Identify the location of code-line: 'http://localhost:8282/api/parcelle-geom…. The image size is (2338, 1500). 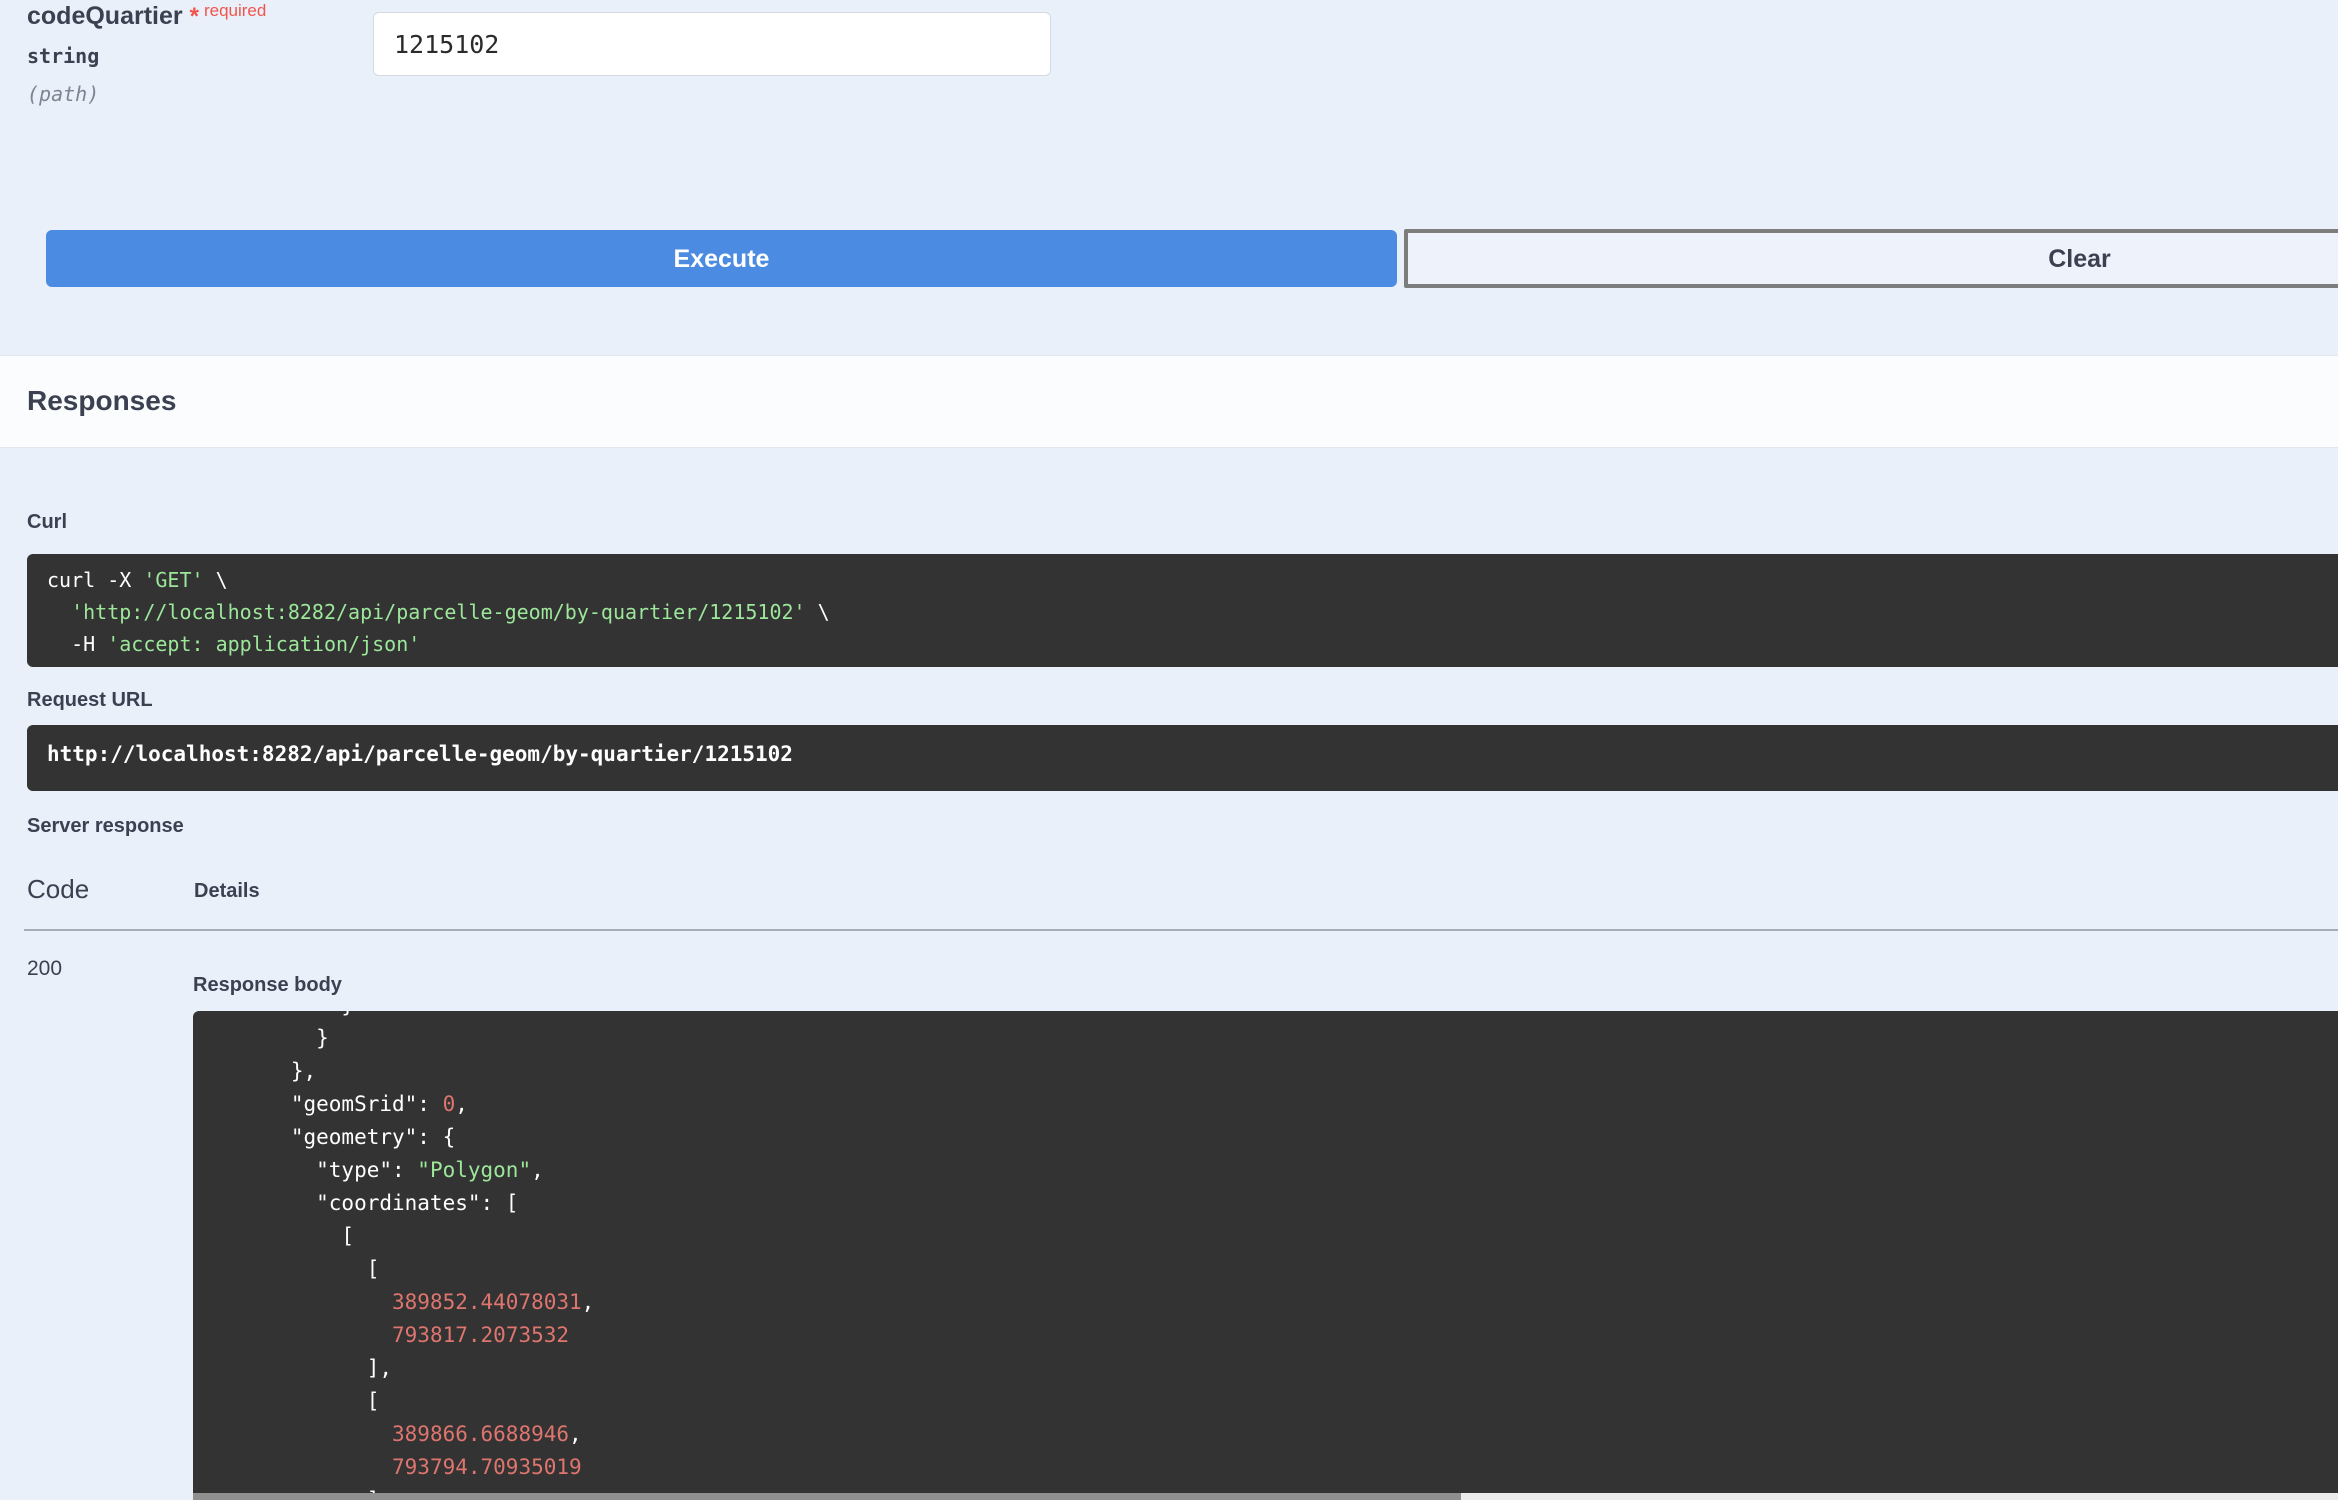
(450, 612).